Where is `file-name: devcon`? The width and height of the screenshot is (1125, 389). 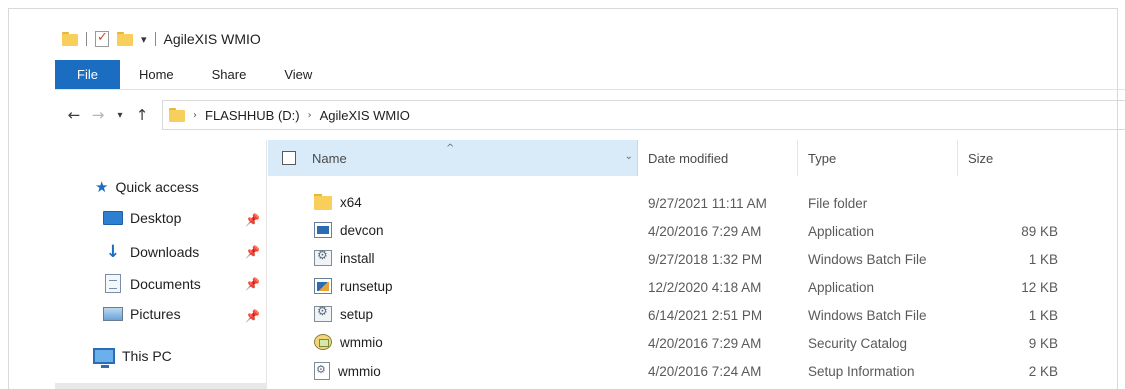
file-name: devcon is located at coordinates (362, 230).